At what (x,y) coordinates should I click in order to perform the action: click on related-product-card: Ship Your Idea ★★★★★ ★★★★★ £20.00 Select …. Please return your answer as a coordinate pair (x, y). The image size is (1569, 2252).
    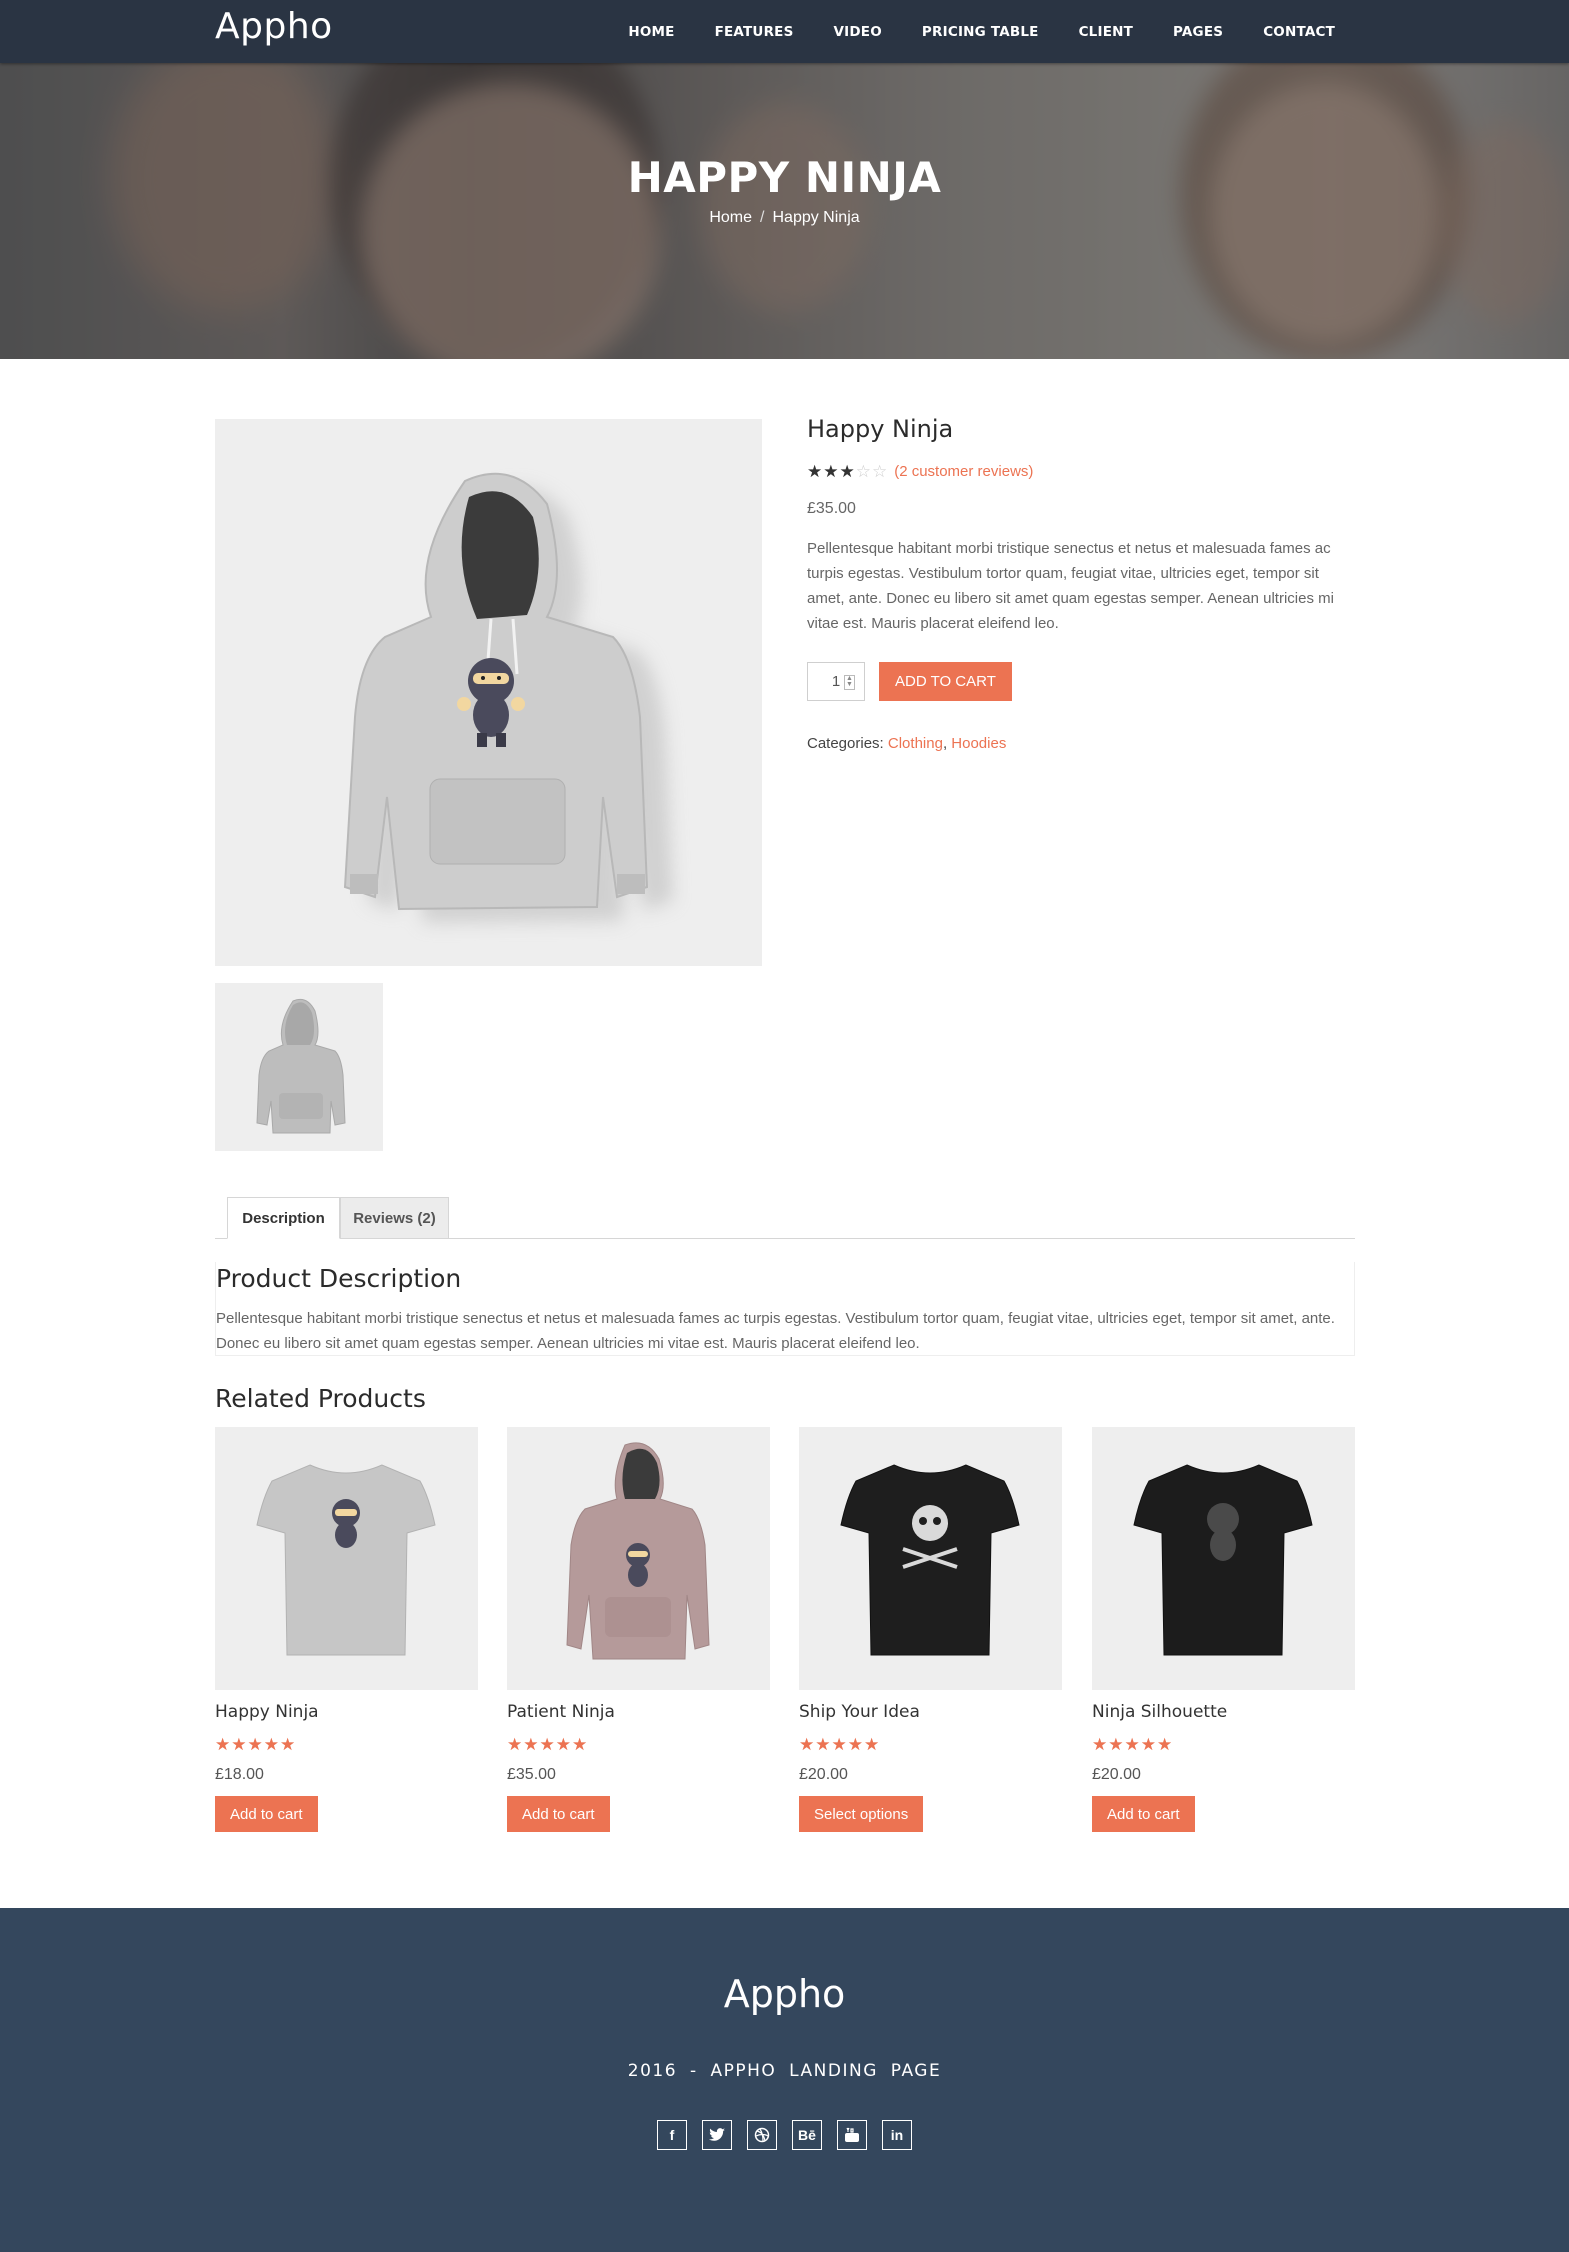
    Looking at the image, I should click on (930, 1629).